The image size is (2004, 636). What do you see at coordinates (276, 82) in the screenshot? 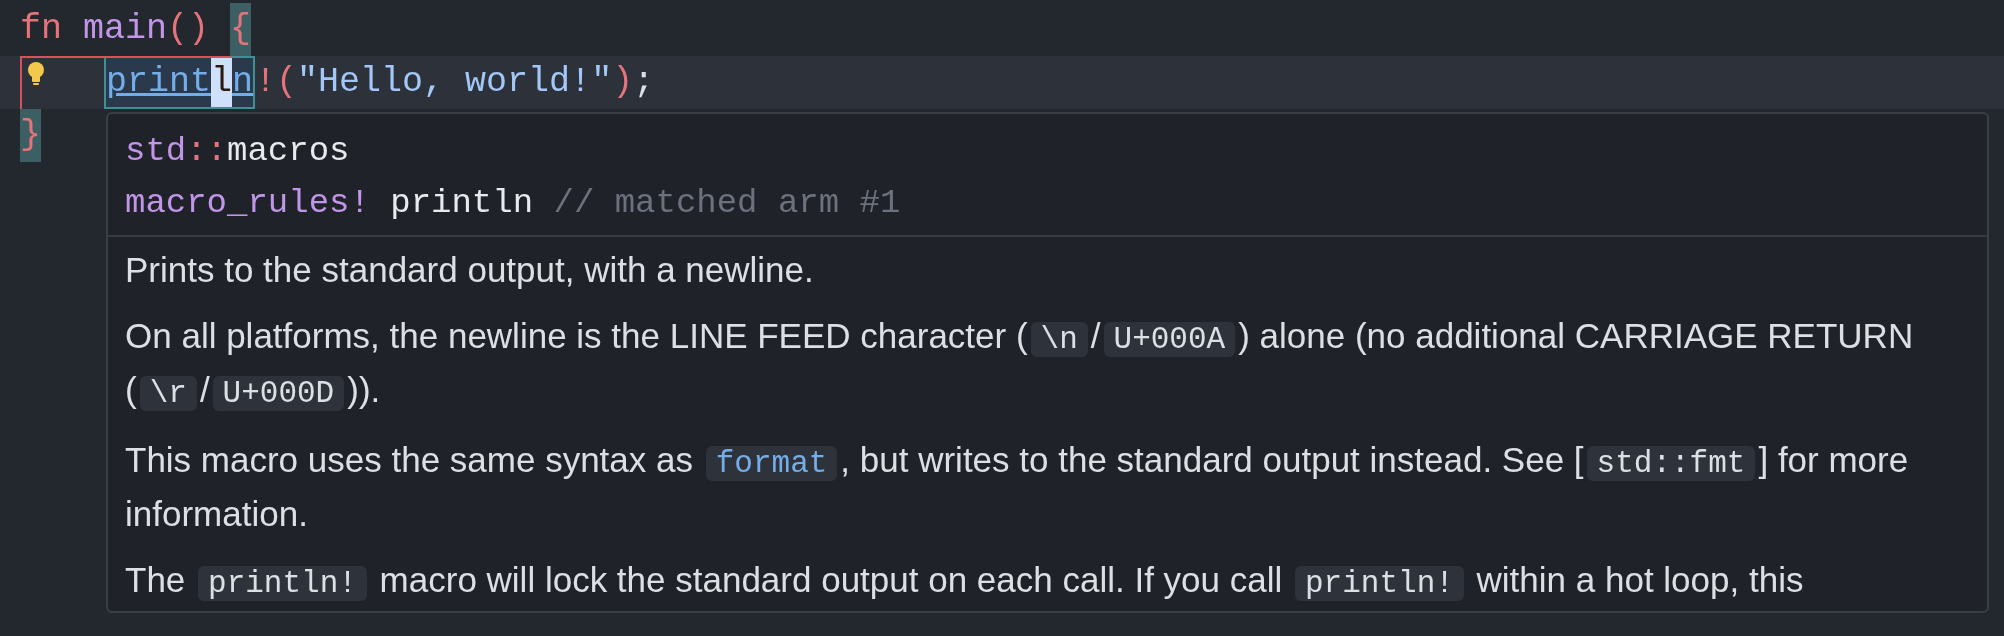
I see `code-token: !(` at bounding box center [276, 82].